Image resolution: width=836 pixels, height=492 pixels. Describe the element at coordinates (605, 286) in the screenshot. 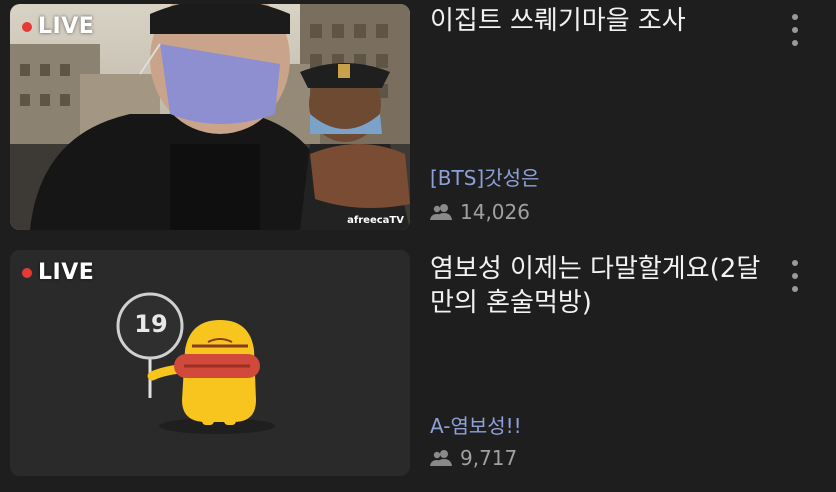

I see `stream-title: 염보성 이제는 다말할게요(2달만의 혼술먹방)` at that location.